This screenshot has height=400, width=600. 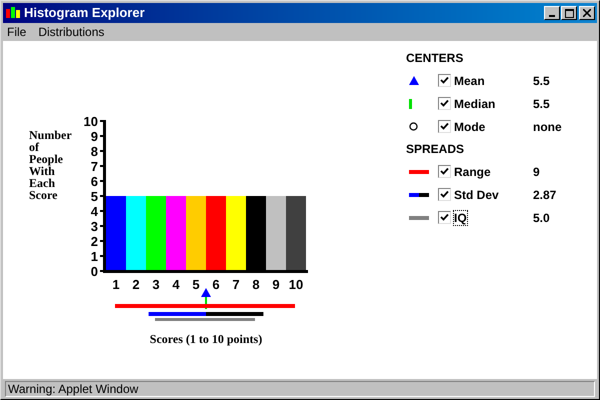 I want to click on menu-item: File, so click(x=16, y=32).